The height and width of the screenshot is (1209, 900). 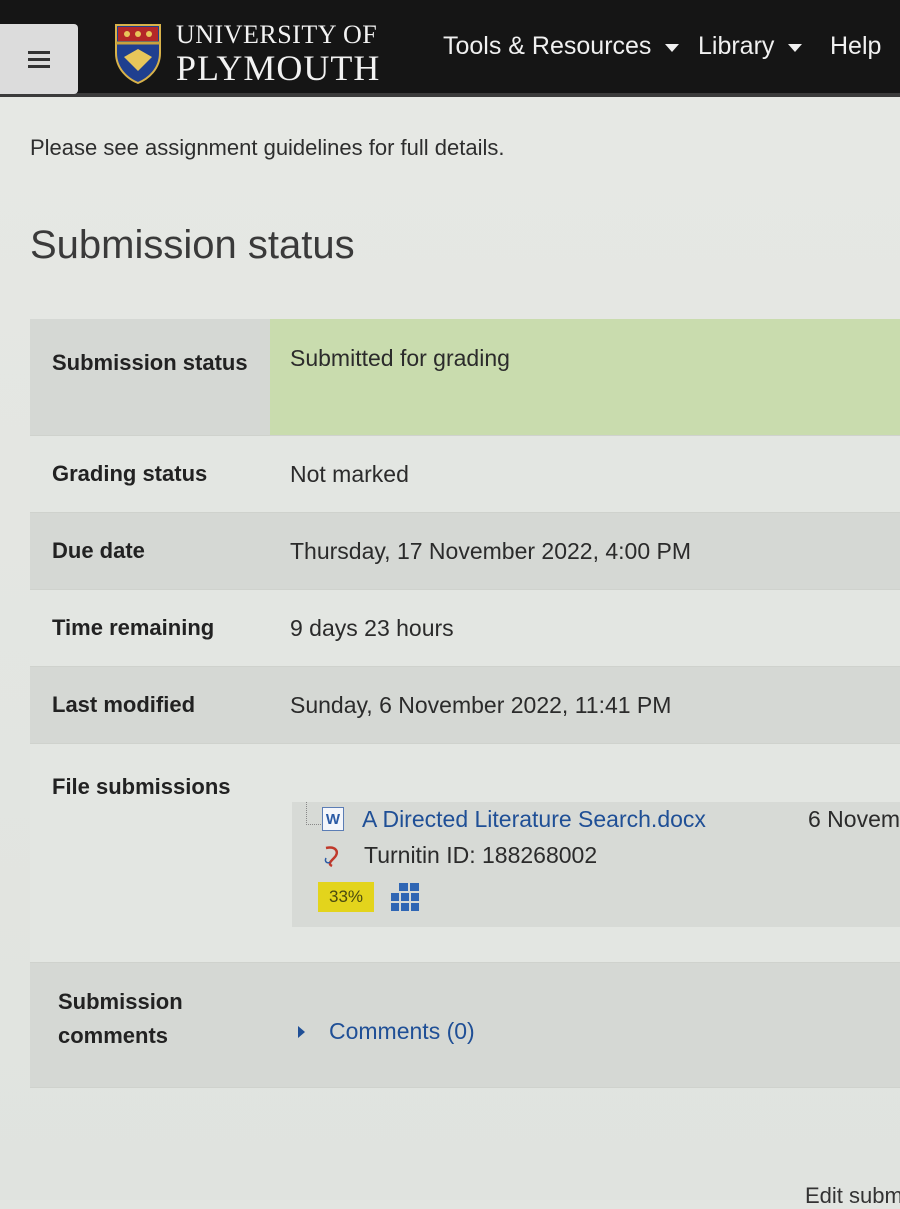 What do you see at coordinates (120, 1019) in the screenshot?
I see `row-label: Submission comments` at bounding box center [120, 1019].